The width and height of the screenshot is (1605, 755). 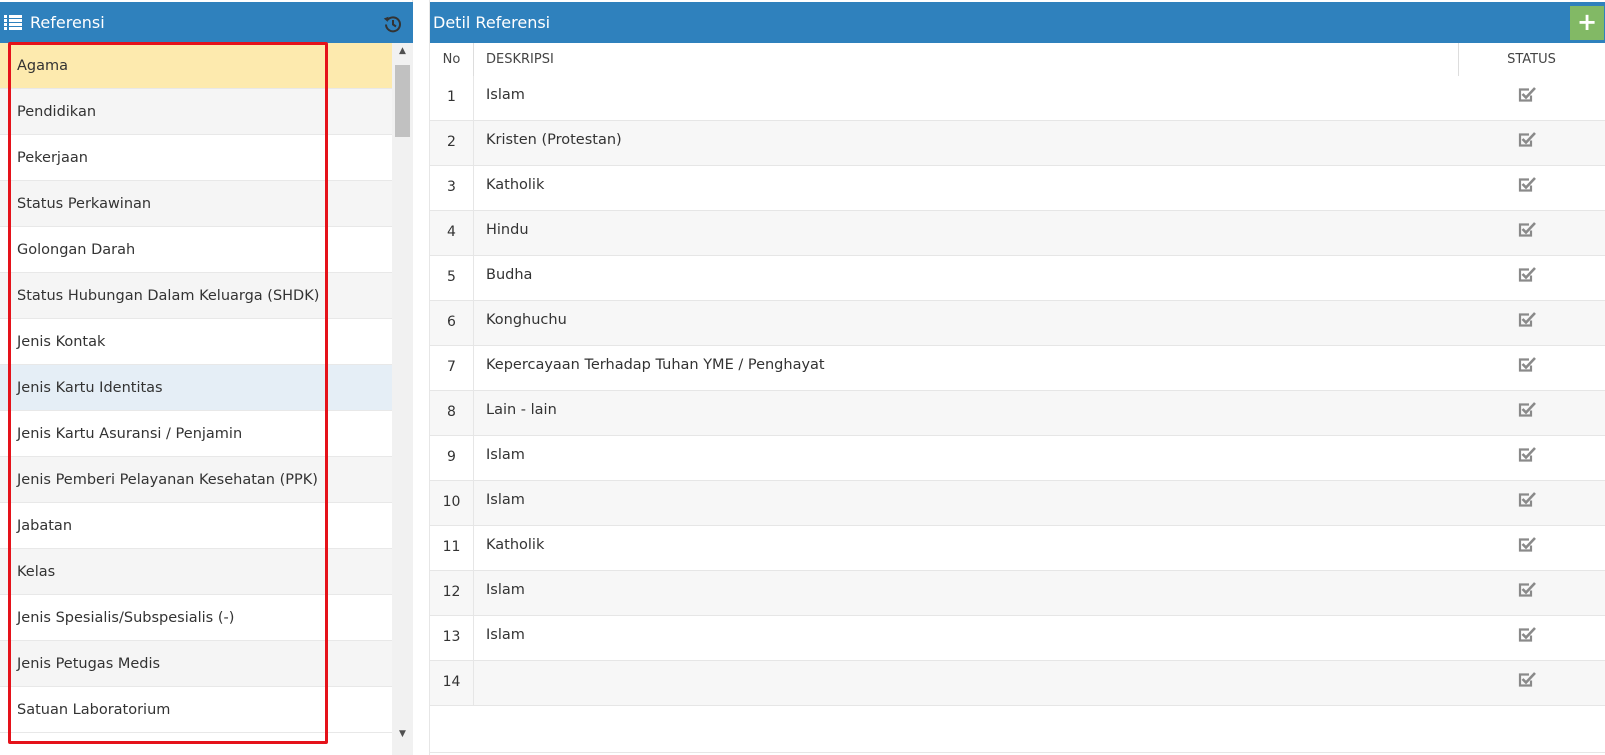 I want to click on row-number: 5, so click(x=452, y=278).